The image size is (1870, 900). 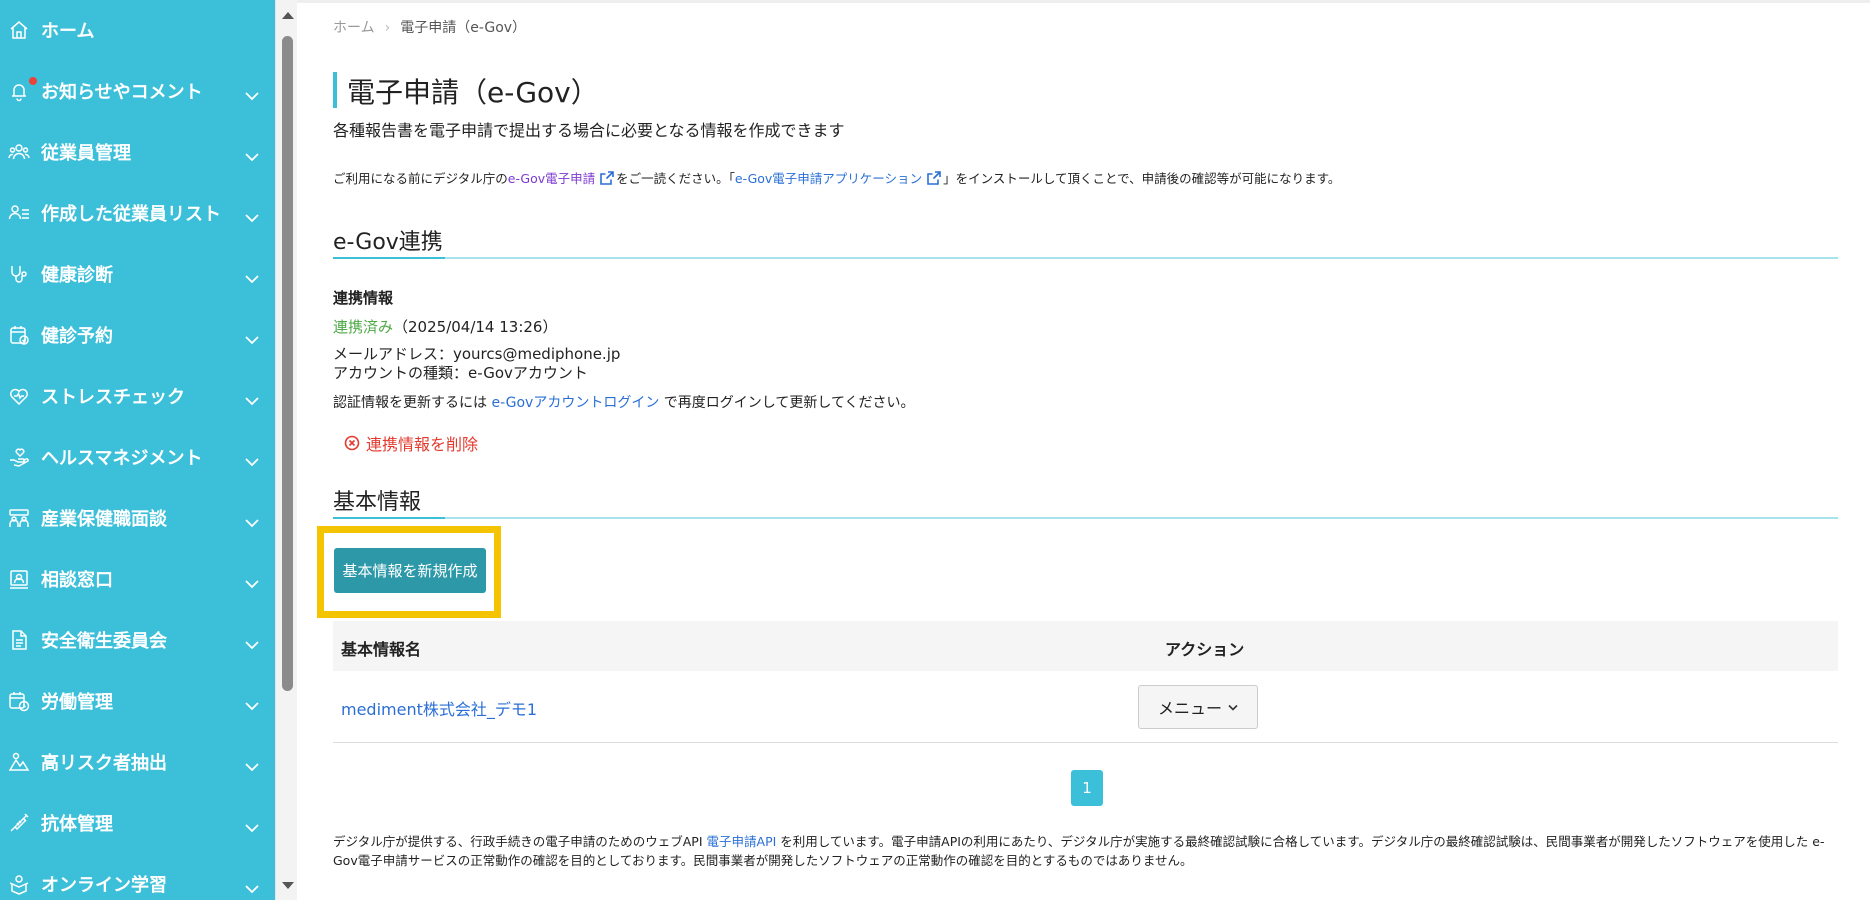 What do you see at coordinates (104, 519) in the screenshot?
I see `sidebar-item-label: 産業保健職面談` at bounding box center [104, 519].